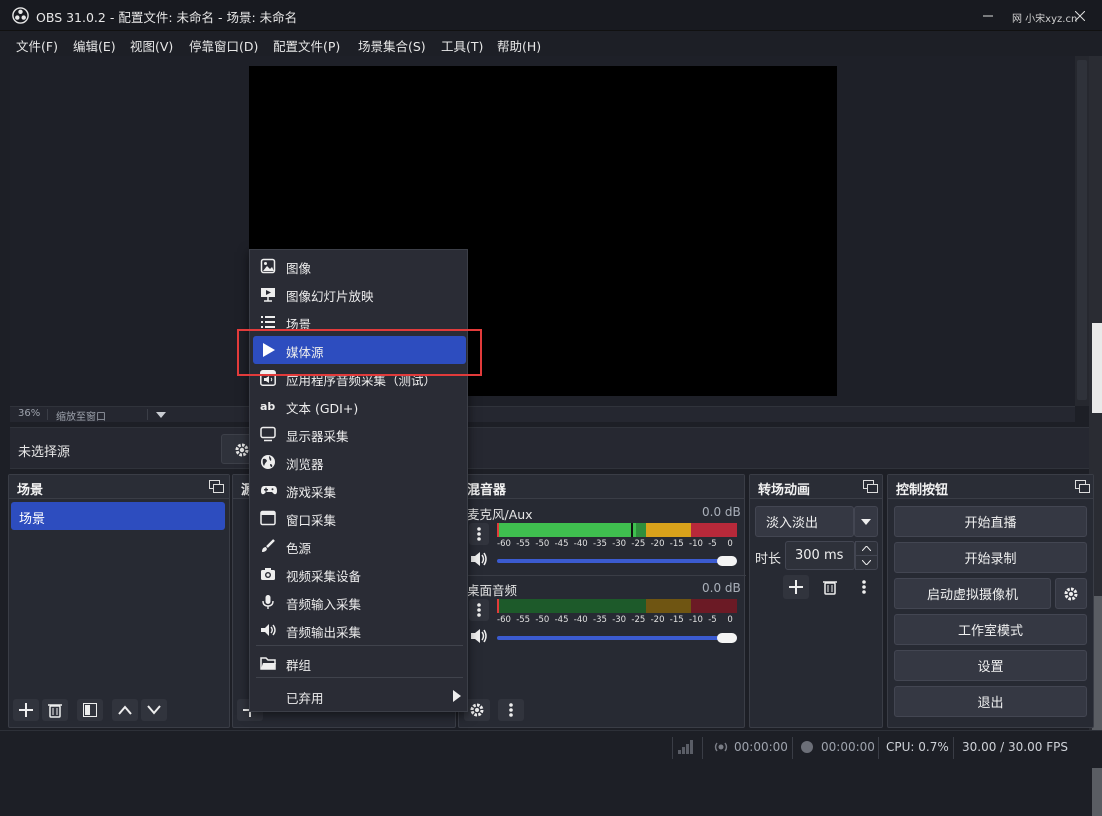 This screenshot has width=1102, height=816. I want to click on studio-mode-label: 工作室模式, so click(990, 631).